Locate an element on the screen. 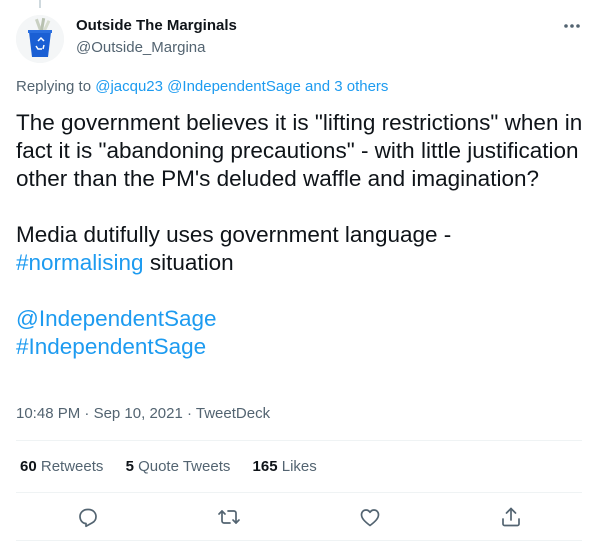 This screenshot has height=541, width=598. avatar is located at coordinates (40, 39).